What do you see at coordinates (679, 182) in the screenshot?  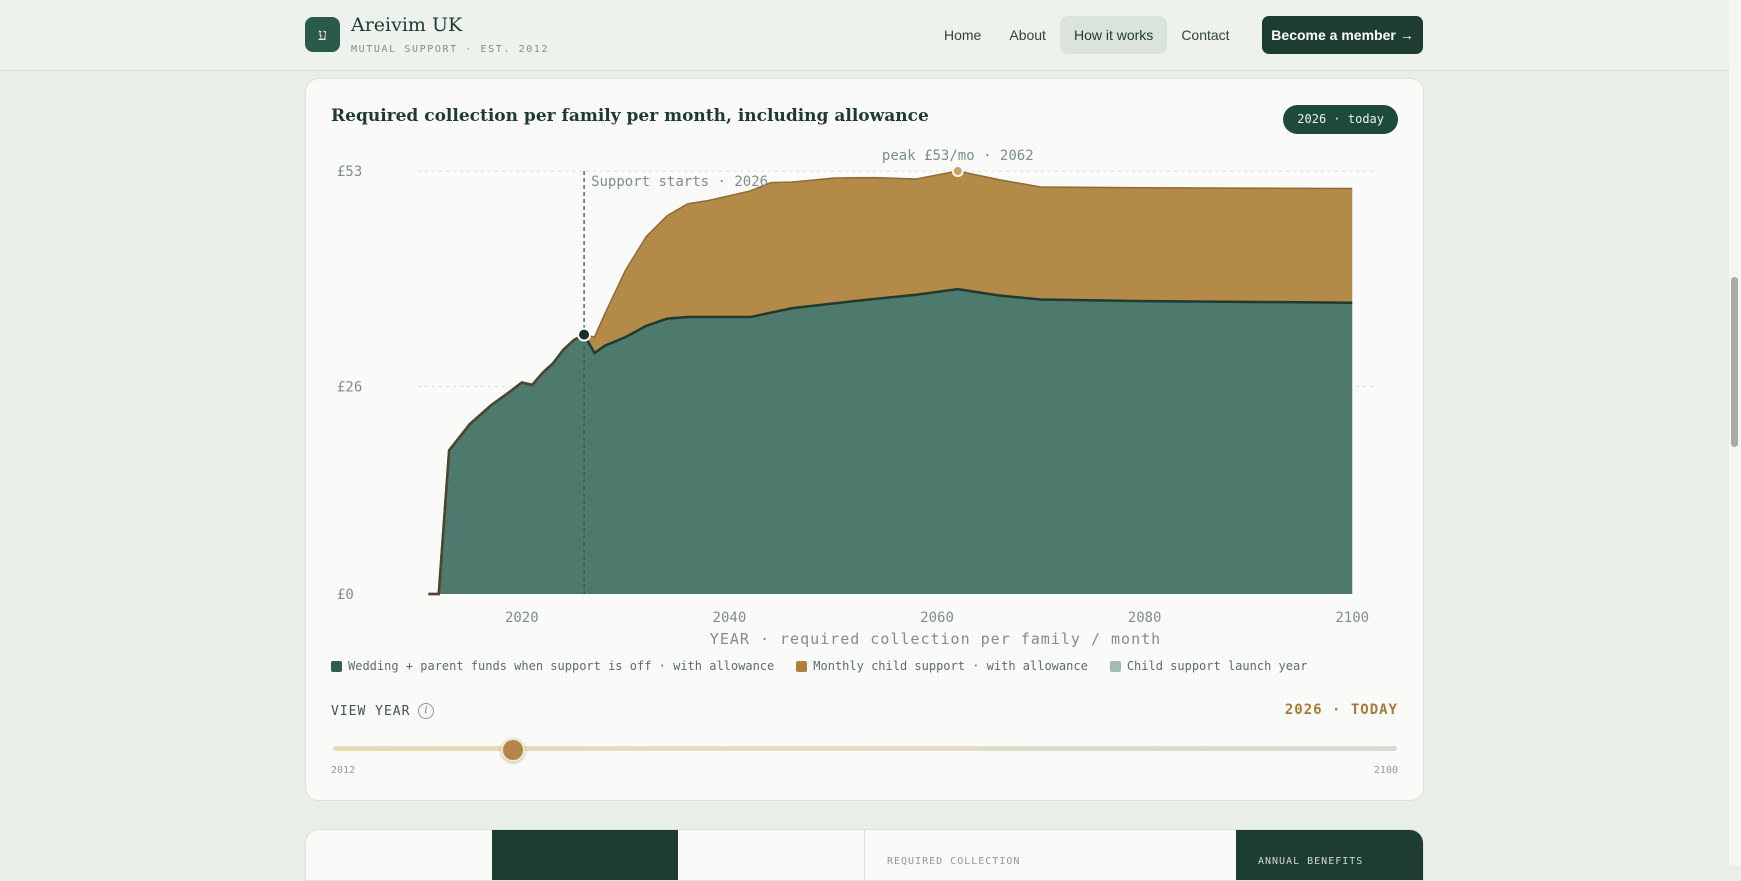 I see `support-start-label: Support starts · 2026` at bounding box center [679, 182].